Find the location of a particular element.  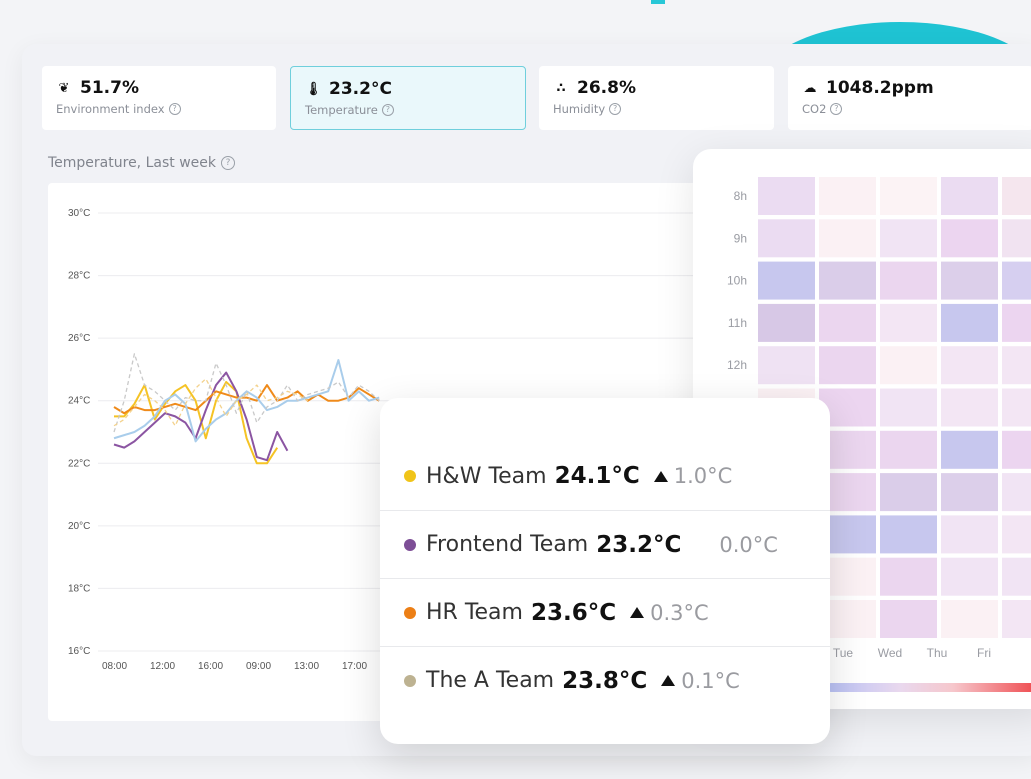

x-tick-label: 09:00 is located at coordinates (258, 666).